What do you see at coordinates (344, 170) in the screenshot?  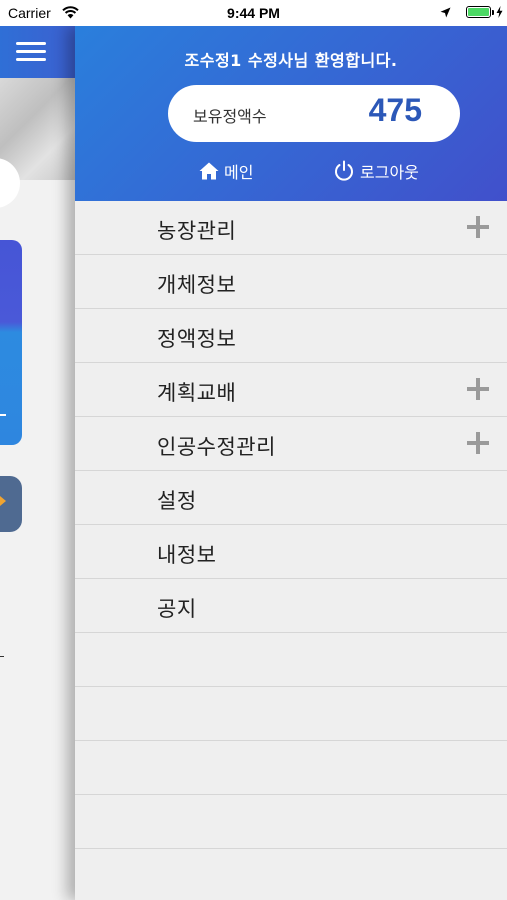 I see `power-icon` at bounding box center [344, 170].